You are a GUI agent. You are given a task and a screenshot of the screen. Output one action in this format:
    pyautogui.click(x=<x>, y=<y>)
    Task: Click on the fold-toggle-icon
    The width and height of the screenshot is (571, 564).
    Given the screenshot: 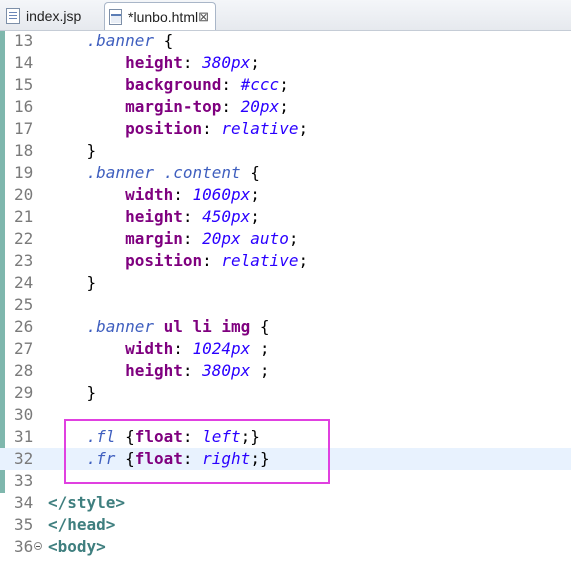 What is the action you would take?
    pyautogui.click(x=38, y=546)
    